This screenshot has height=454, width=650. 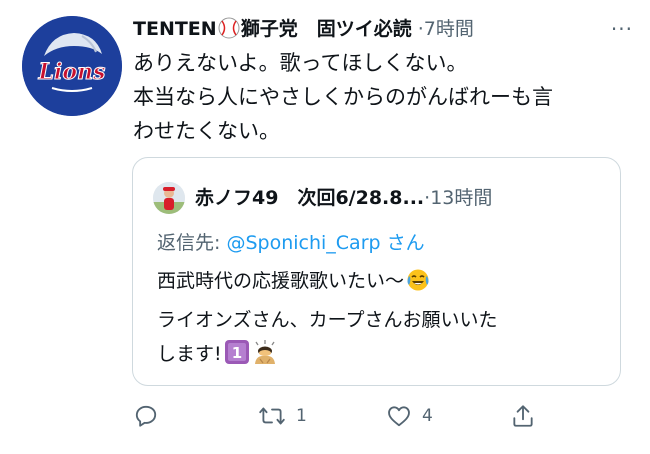 I want to click on quote-author-avatar, so click(x=169, y=198).